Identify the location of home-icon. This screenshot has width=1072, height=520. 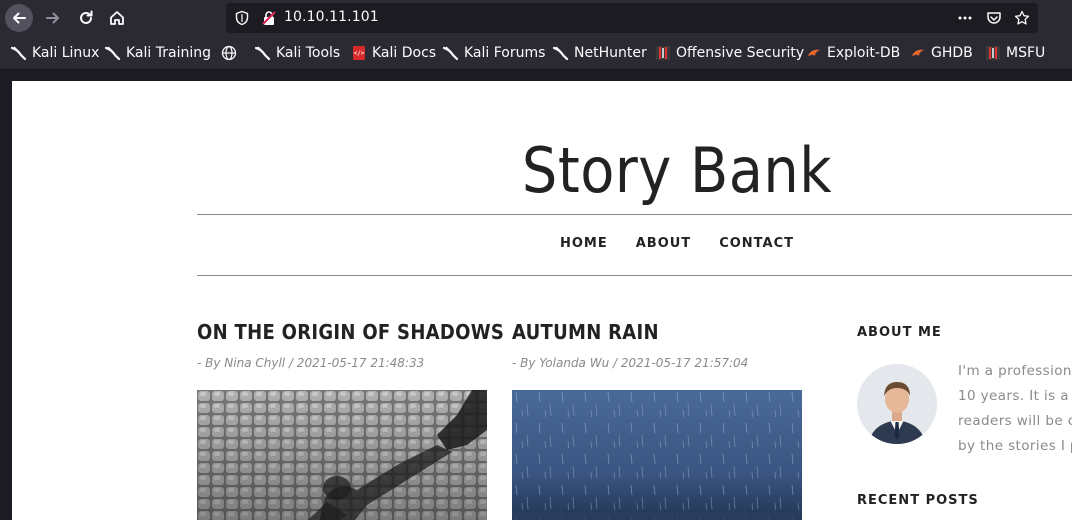
(117, 18).